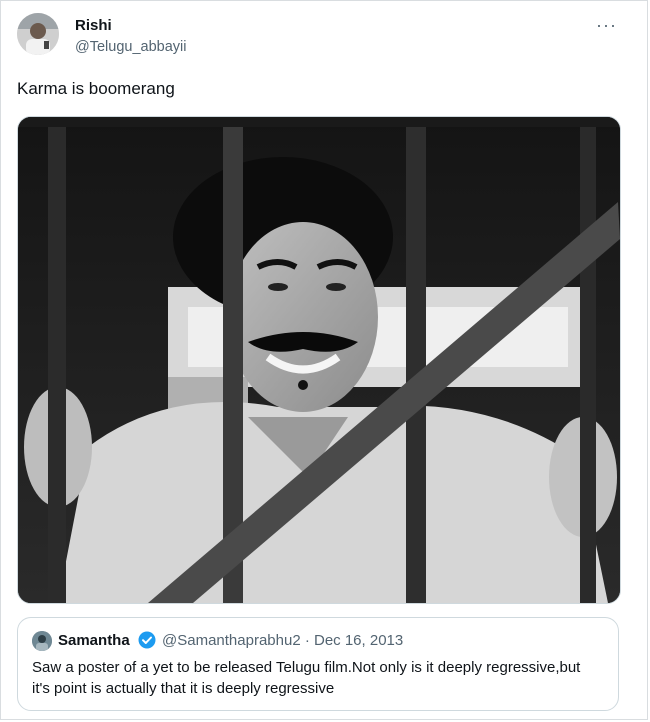 Image resolution: width=650 pixels, height=722 pixels. Describe the element at coordinates (147, 640) in the screenshot. I see `verified-badge-icon` at that location.